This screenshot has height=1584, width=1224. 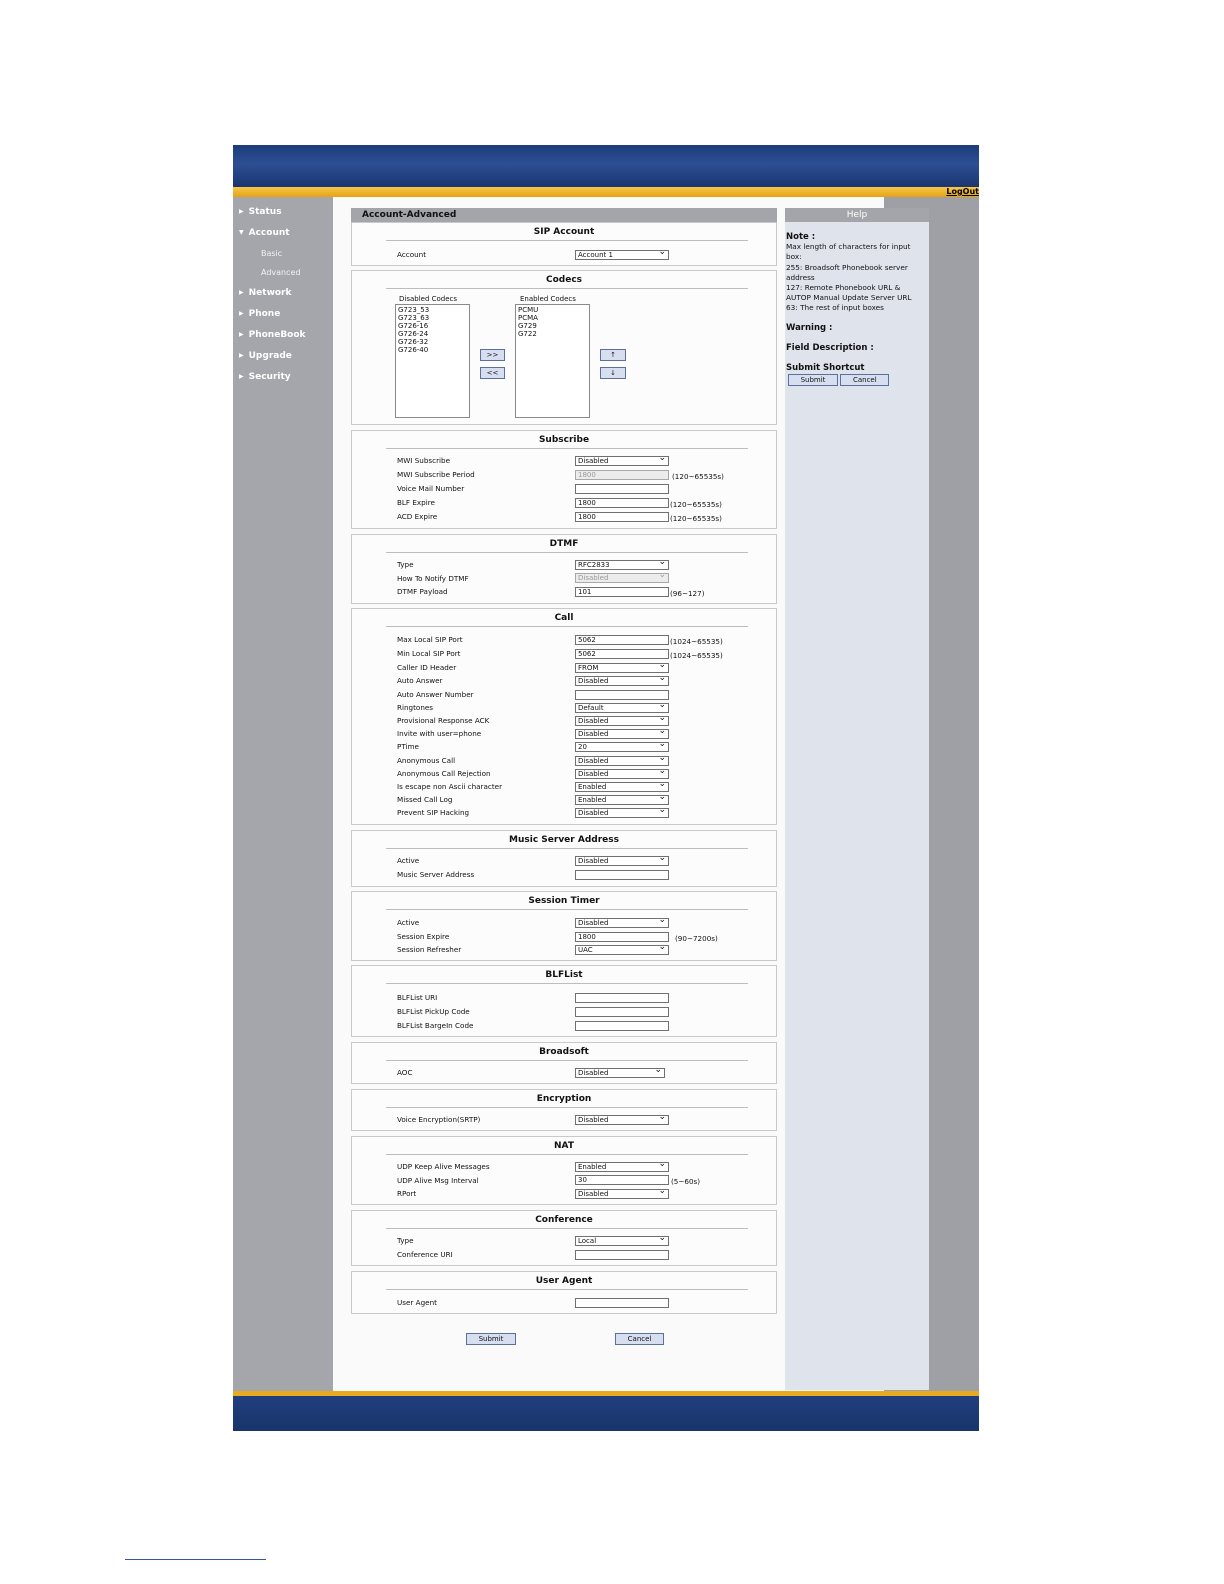 What do you see at coordinates (622, 923) in the screenshot?
I see `session-active-select: Disabled` at bounding box center [622, 923].